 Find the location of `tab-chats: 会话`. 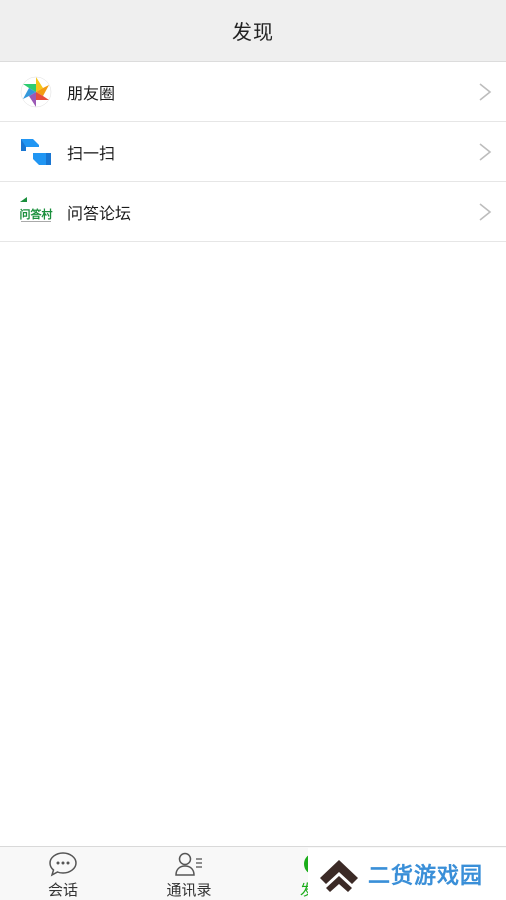

tab-chats: 会话 is located at coordinates (63, 873).